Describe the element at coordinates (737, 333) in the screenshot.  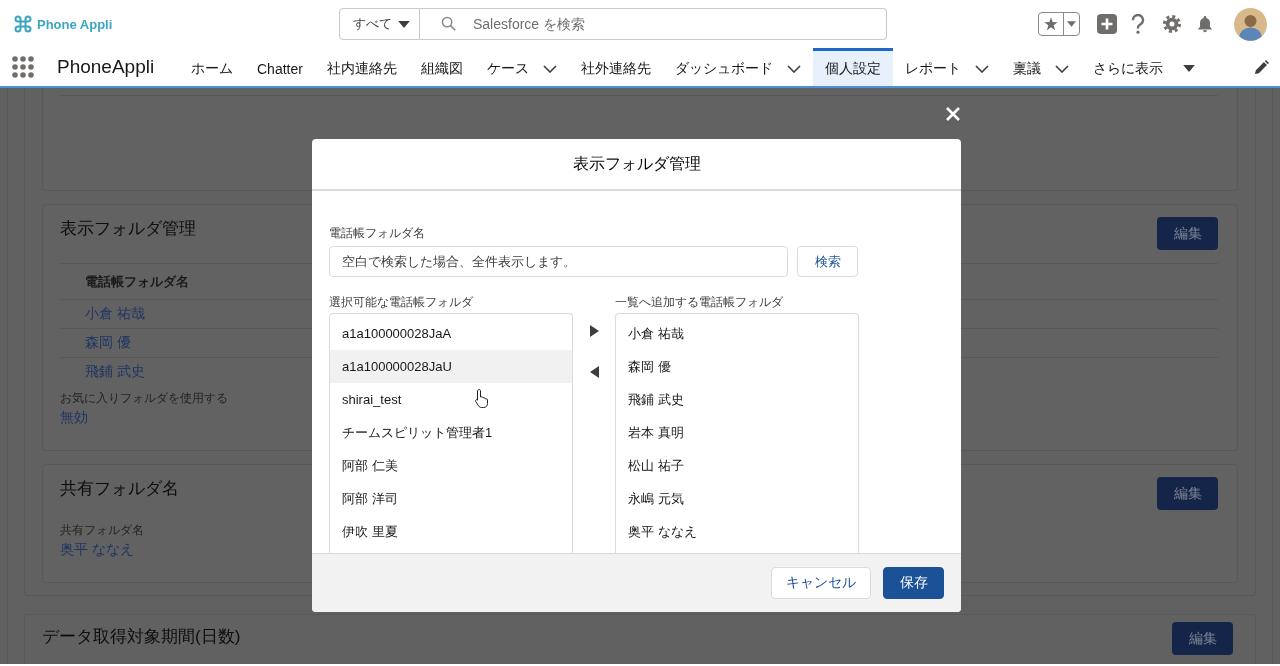
I see `list-option: 小倉 祐哉` at that location.